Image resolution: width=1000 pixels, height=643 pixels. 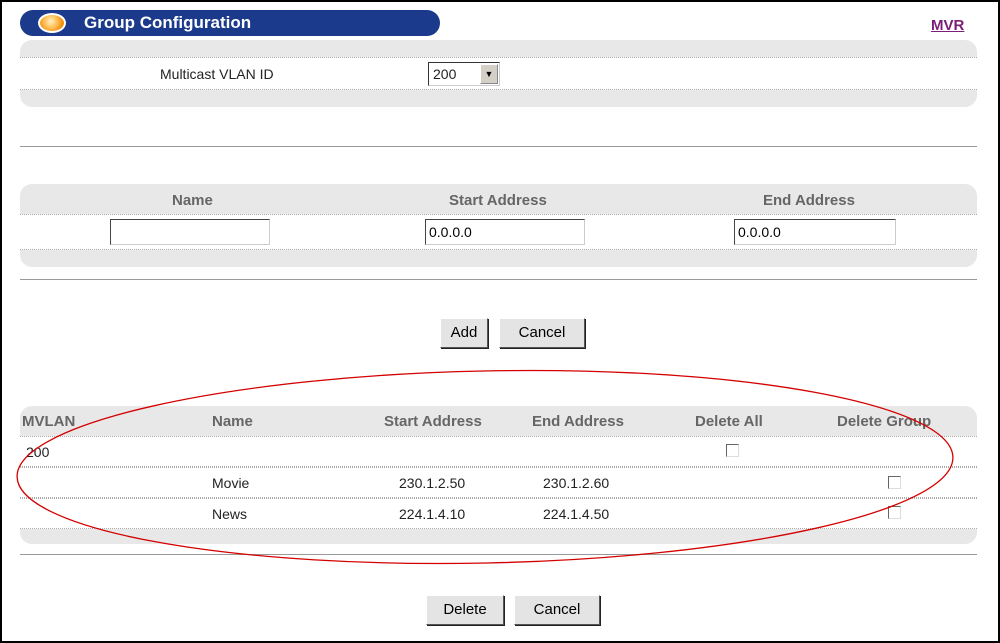 What do you see at coordinates (52, 23) in the screenshot?
I see `orb-icon` at bounding box center [52, 23].